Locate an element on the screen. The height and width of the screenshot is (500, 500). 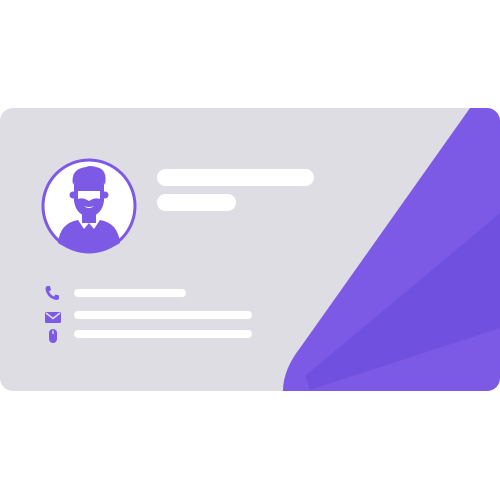
name-placeholder-bar is located at coordinates (235, 177).